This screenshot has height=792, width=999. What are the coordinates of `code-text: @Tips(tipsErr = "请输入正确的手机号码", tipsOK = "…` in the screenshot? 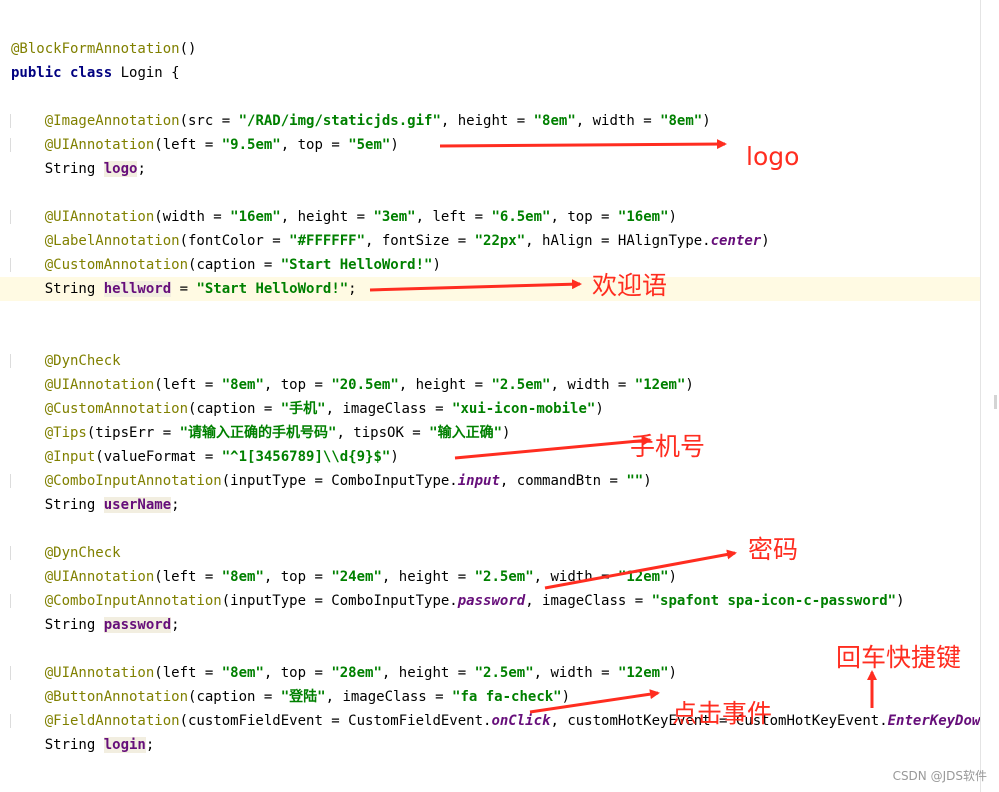 It's located at (261, 433).